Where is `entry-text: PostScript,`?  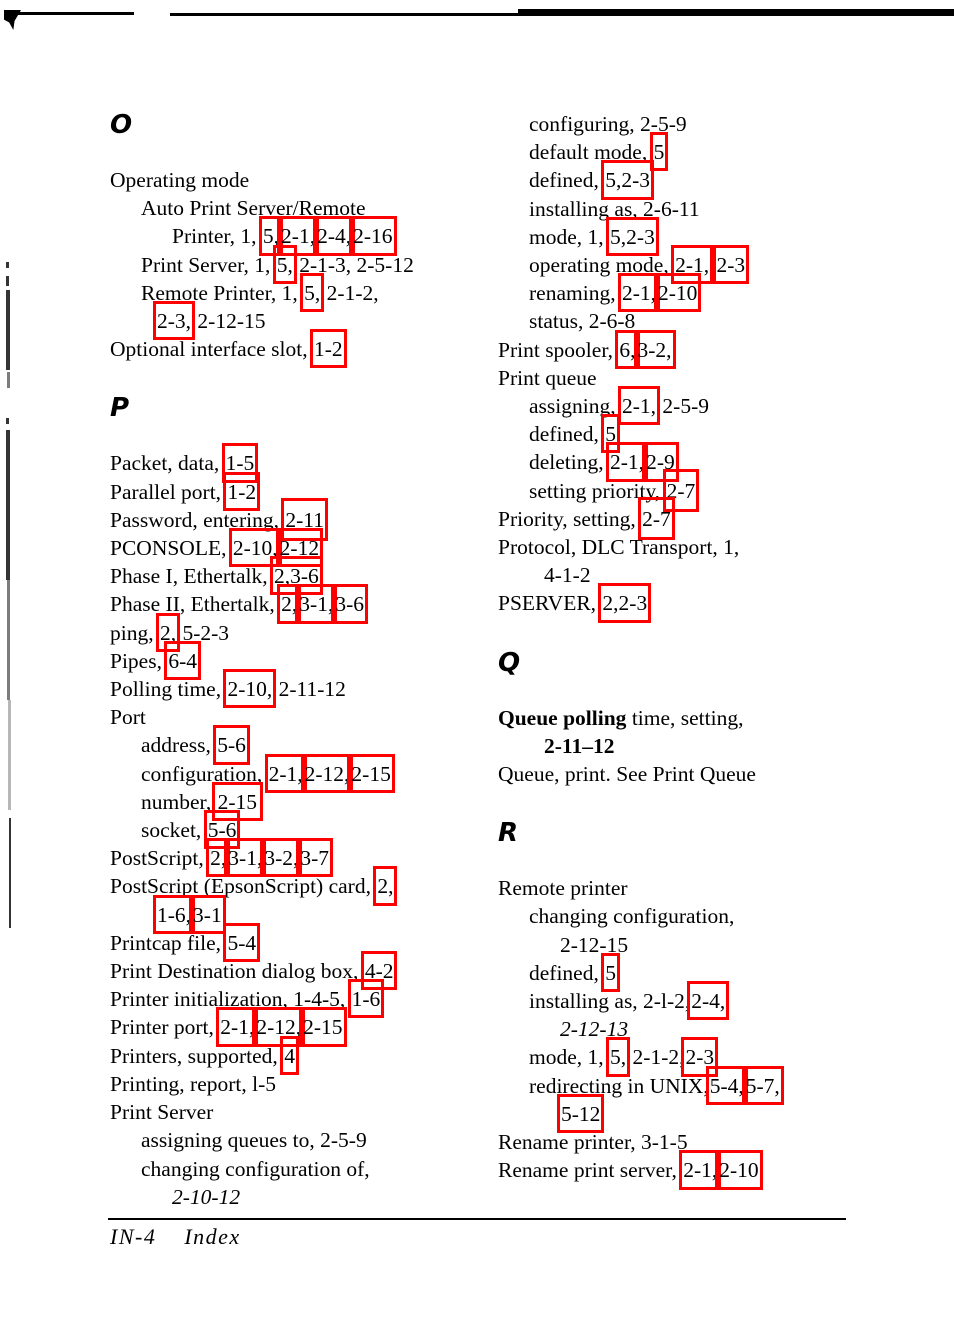
entry-text: PostScript, is located at coordinates (157, 858).